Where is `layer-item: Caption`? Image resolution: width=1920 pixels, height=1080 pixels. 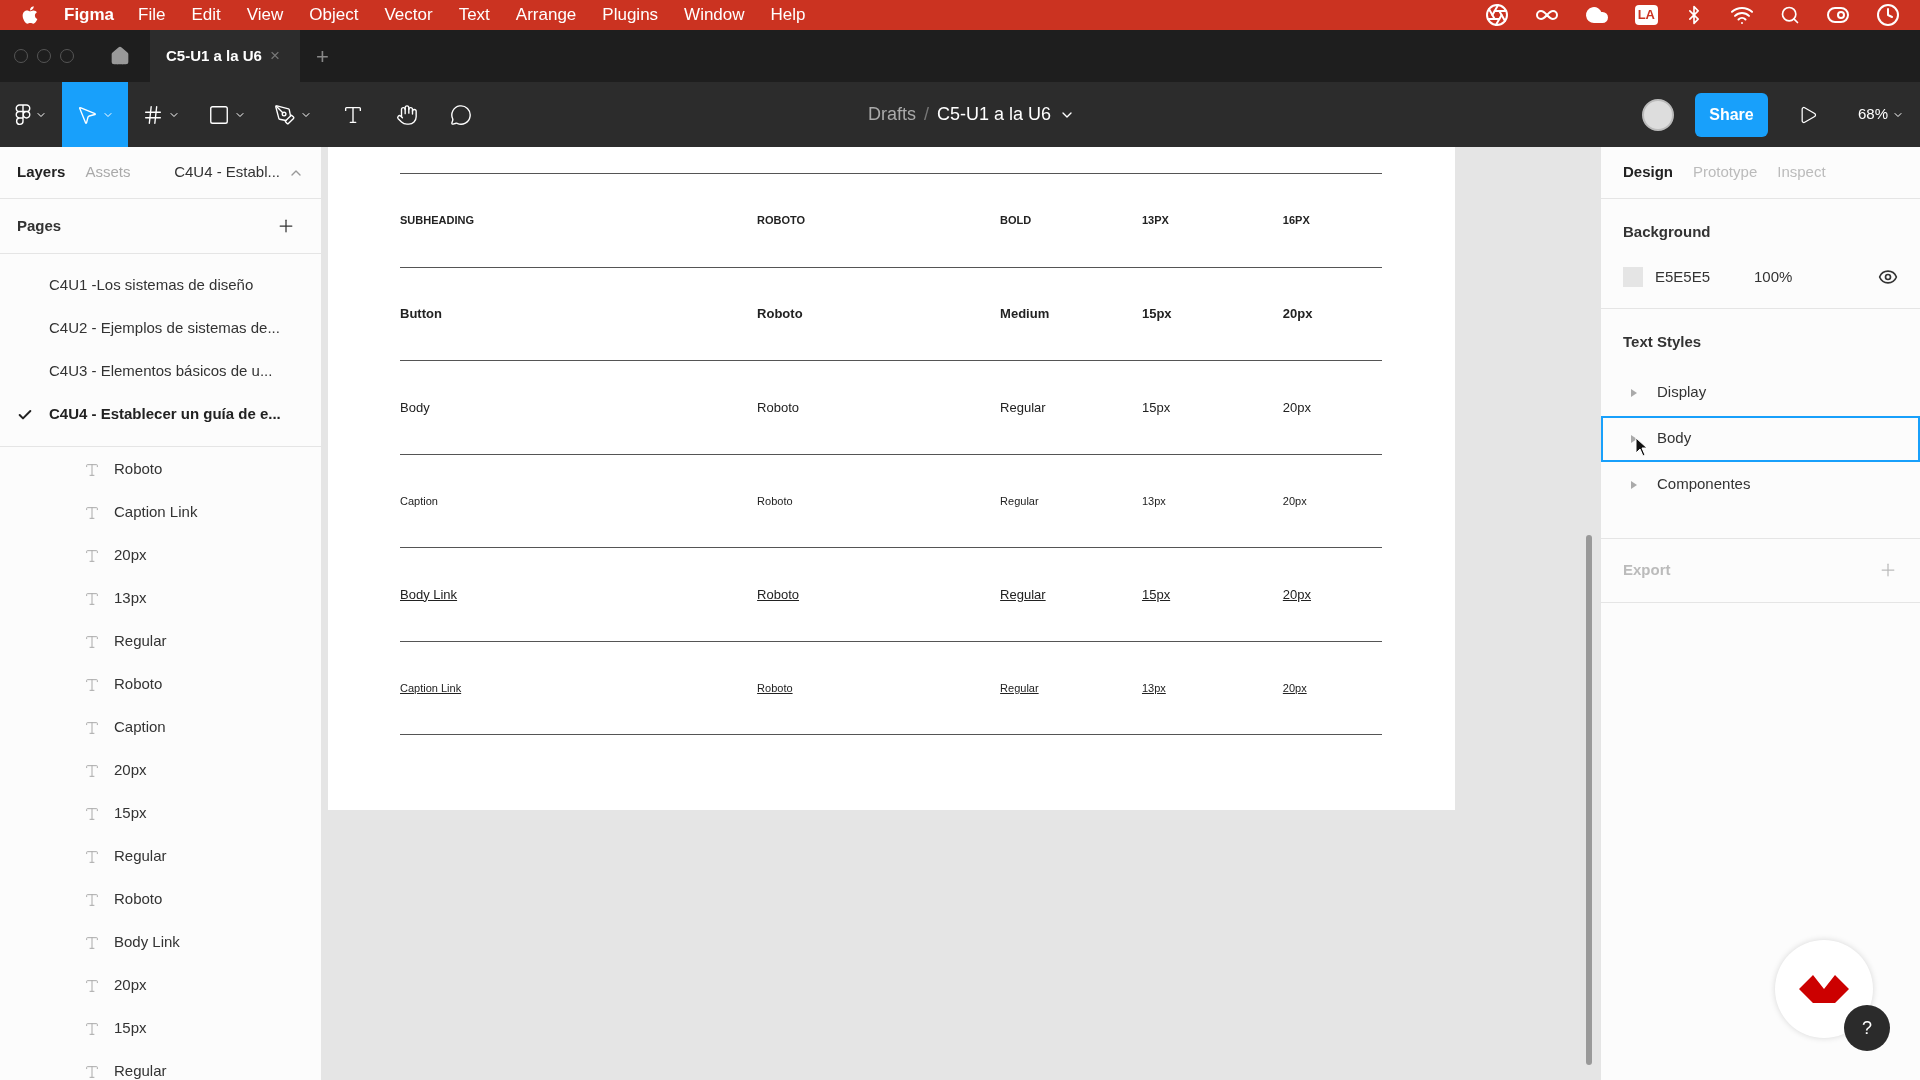
layer-item: Caption is located at coordinates (160, 727).